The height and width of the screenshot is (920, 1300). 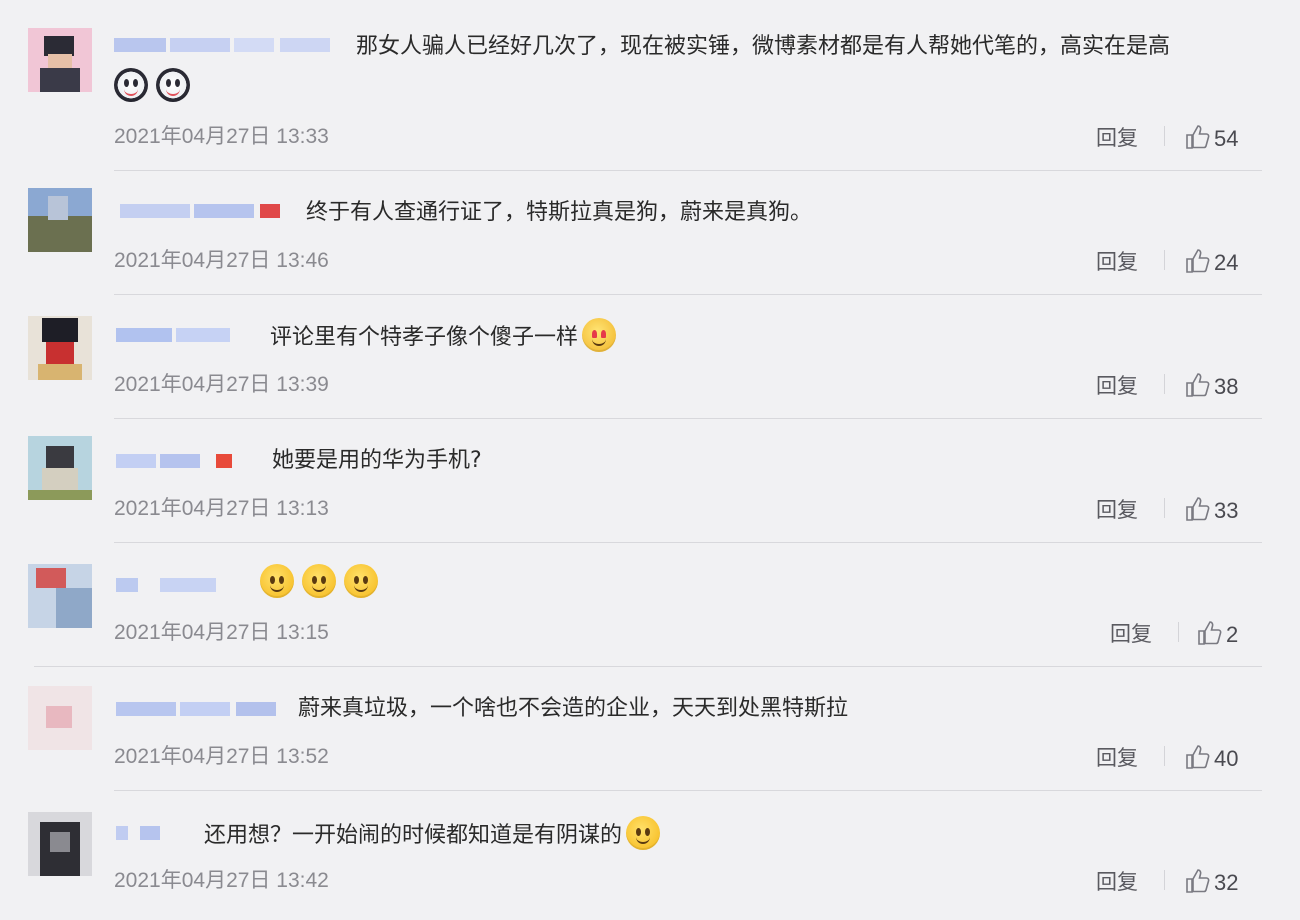 What do you see at coordinates (221, 136) in the screenshot?
I see `comment-date: 2021年04月27日 13:33` at bounding box center [221, 136].